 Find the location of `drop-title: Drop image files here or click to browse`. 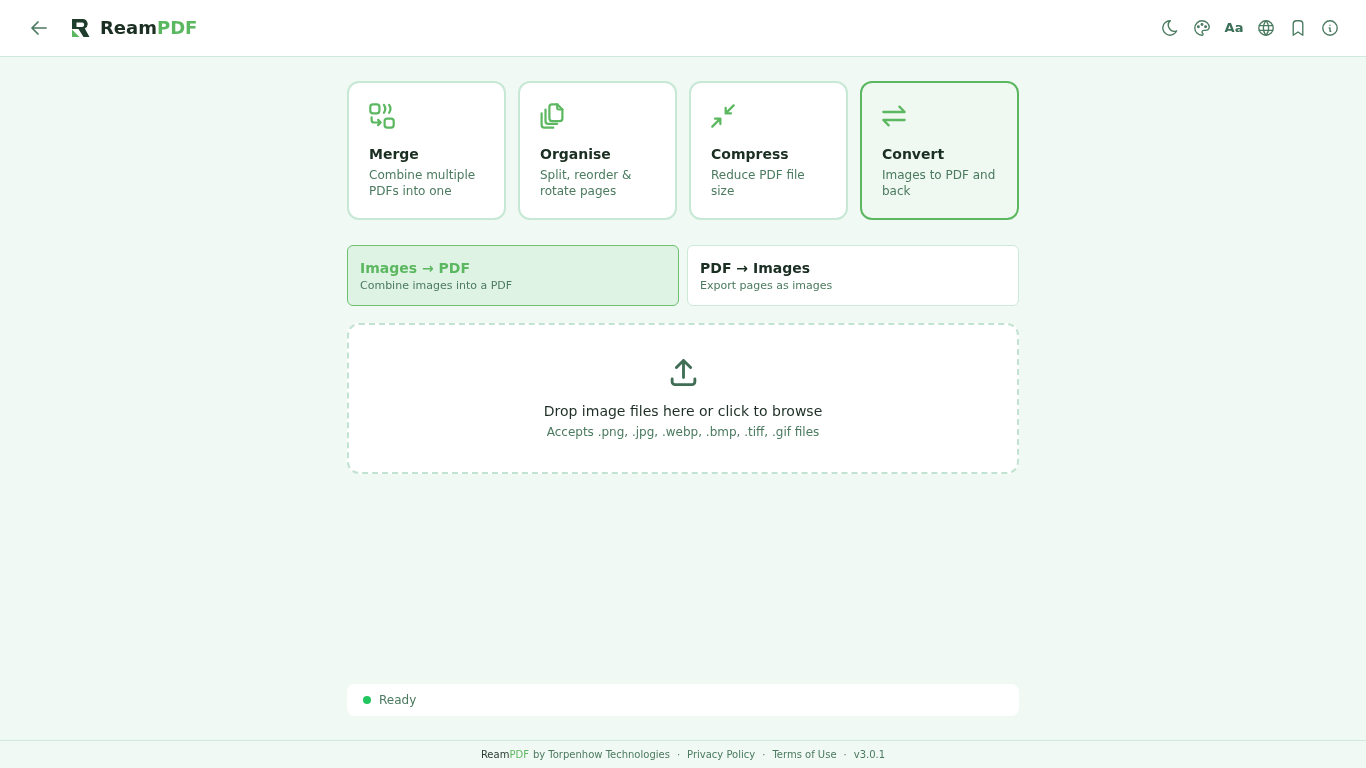

drop-title: Drop image files here or click to browse is located at coordinates (683, 411).